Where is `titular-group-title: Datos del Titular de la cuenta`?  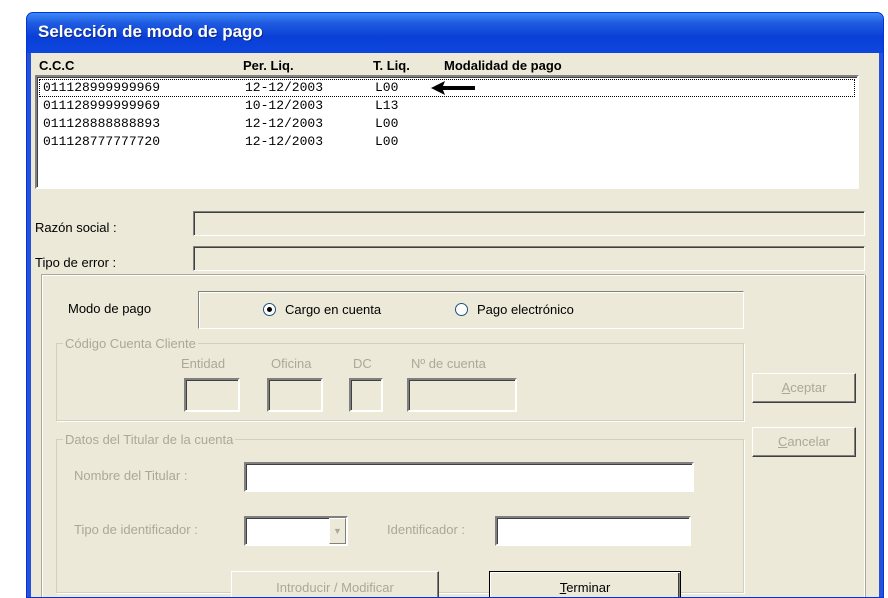 titular-group-title: Datos del Titular de la cuenta is located at coordinates (149, 439).